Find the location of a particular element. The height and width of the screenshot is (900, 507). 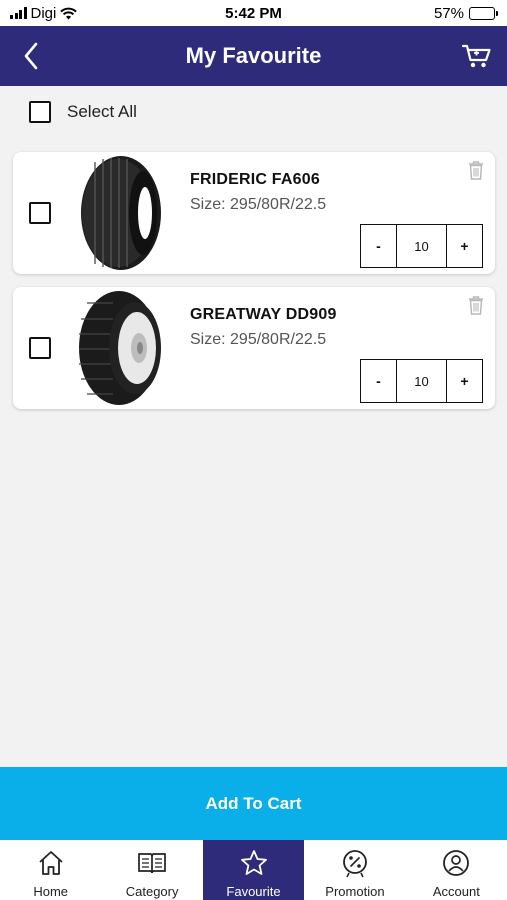

nav-label: Category is located at coordinates (152, 891).